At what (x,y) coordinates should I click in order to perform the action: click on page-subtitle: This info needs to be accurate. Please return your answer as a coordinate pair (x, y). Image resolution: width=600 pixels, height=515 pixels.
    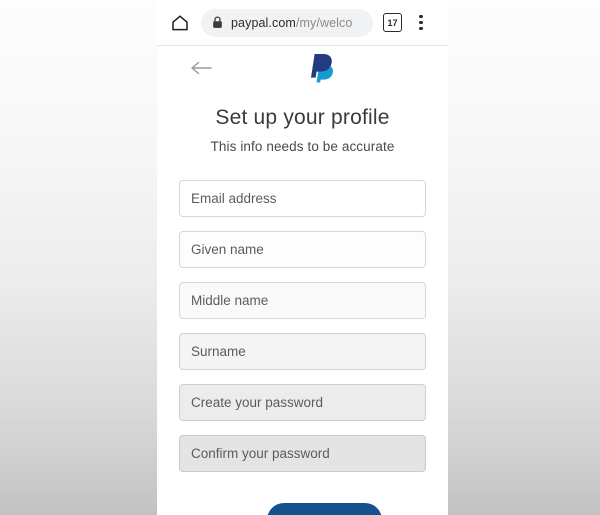
    Looking at the image, I should click on (302, 146).